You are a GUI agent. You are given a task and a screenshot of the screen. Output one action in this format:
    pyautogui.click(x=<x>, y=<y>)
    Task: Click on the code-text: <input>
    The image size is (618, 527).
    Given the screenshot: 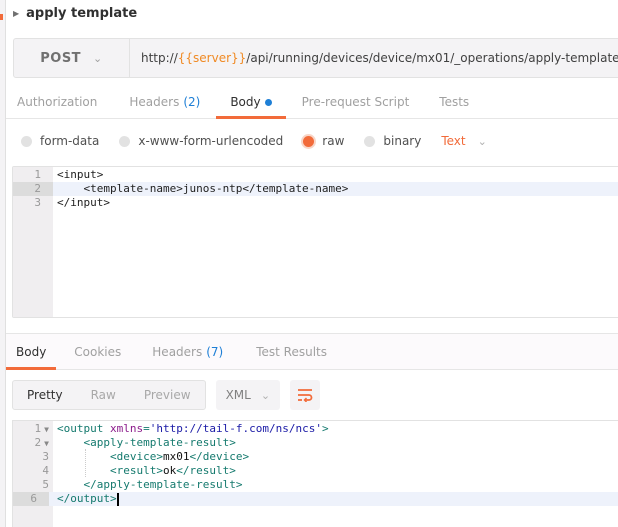 What is the action you would take?
    pyautogui.click(x=80, y=174)
    